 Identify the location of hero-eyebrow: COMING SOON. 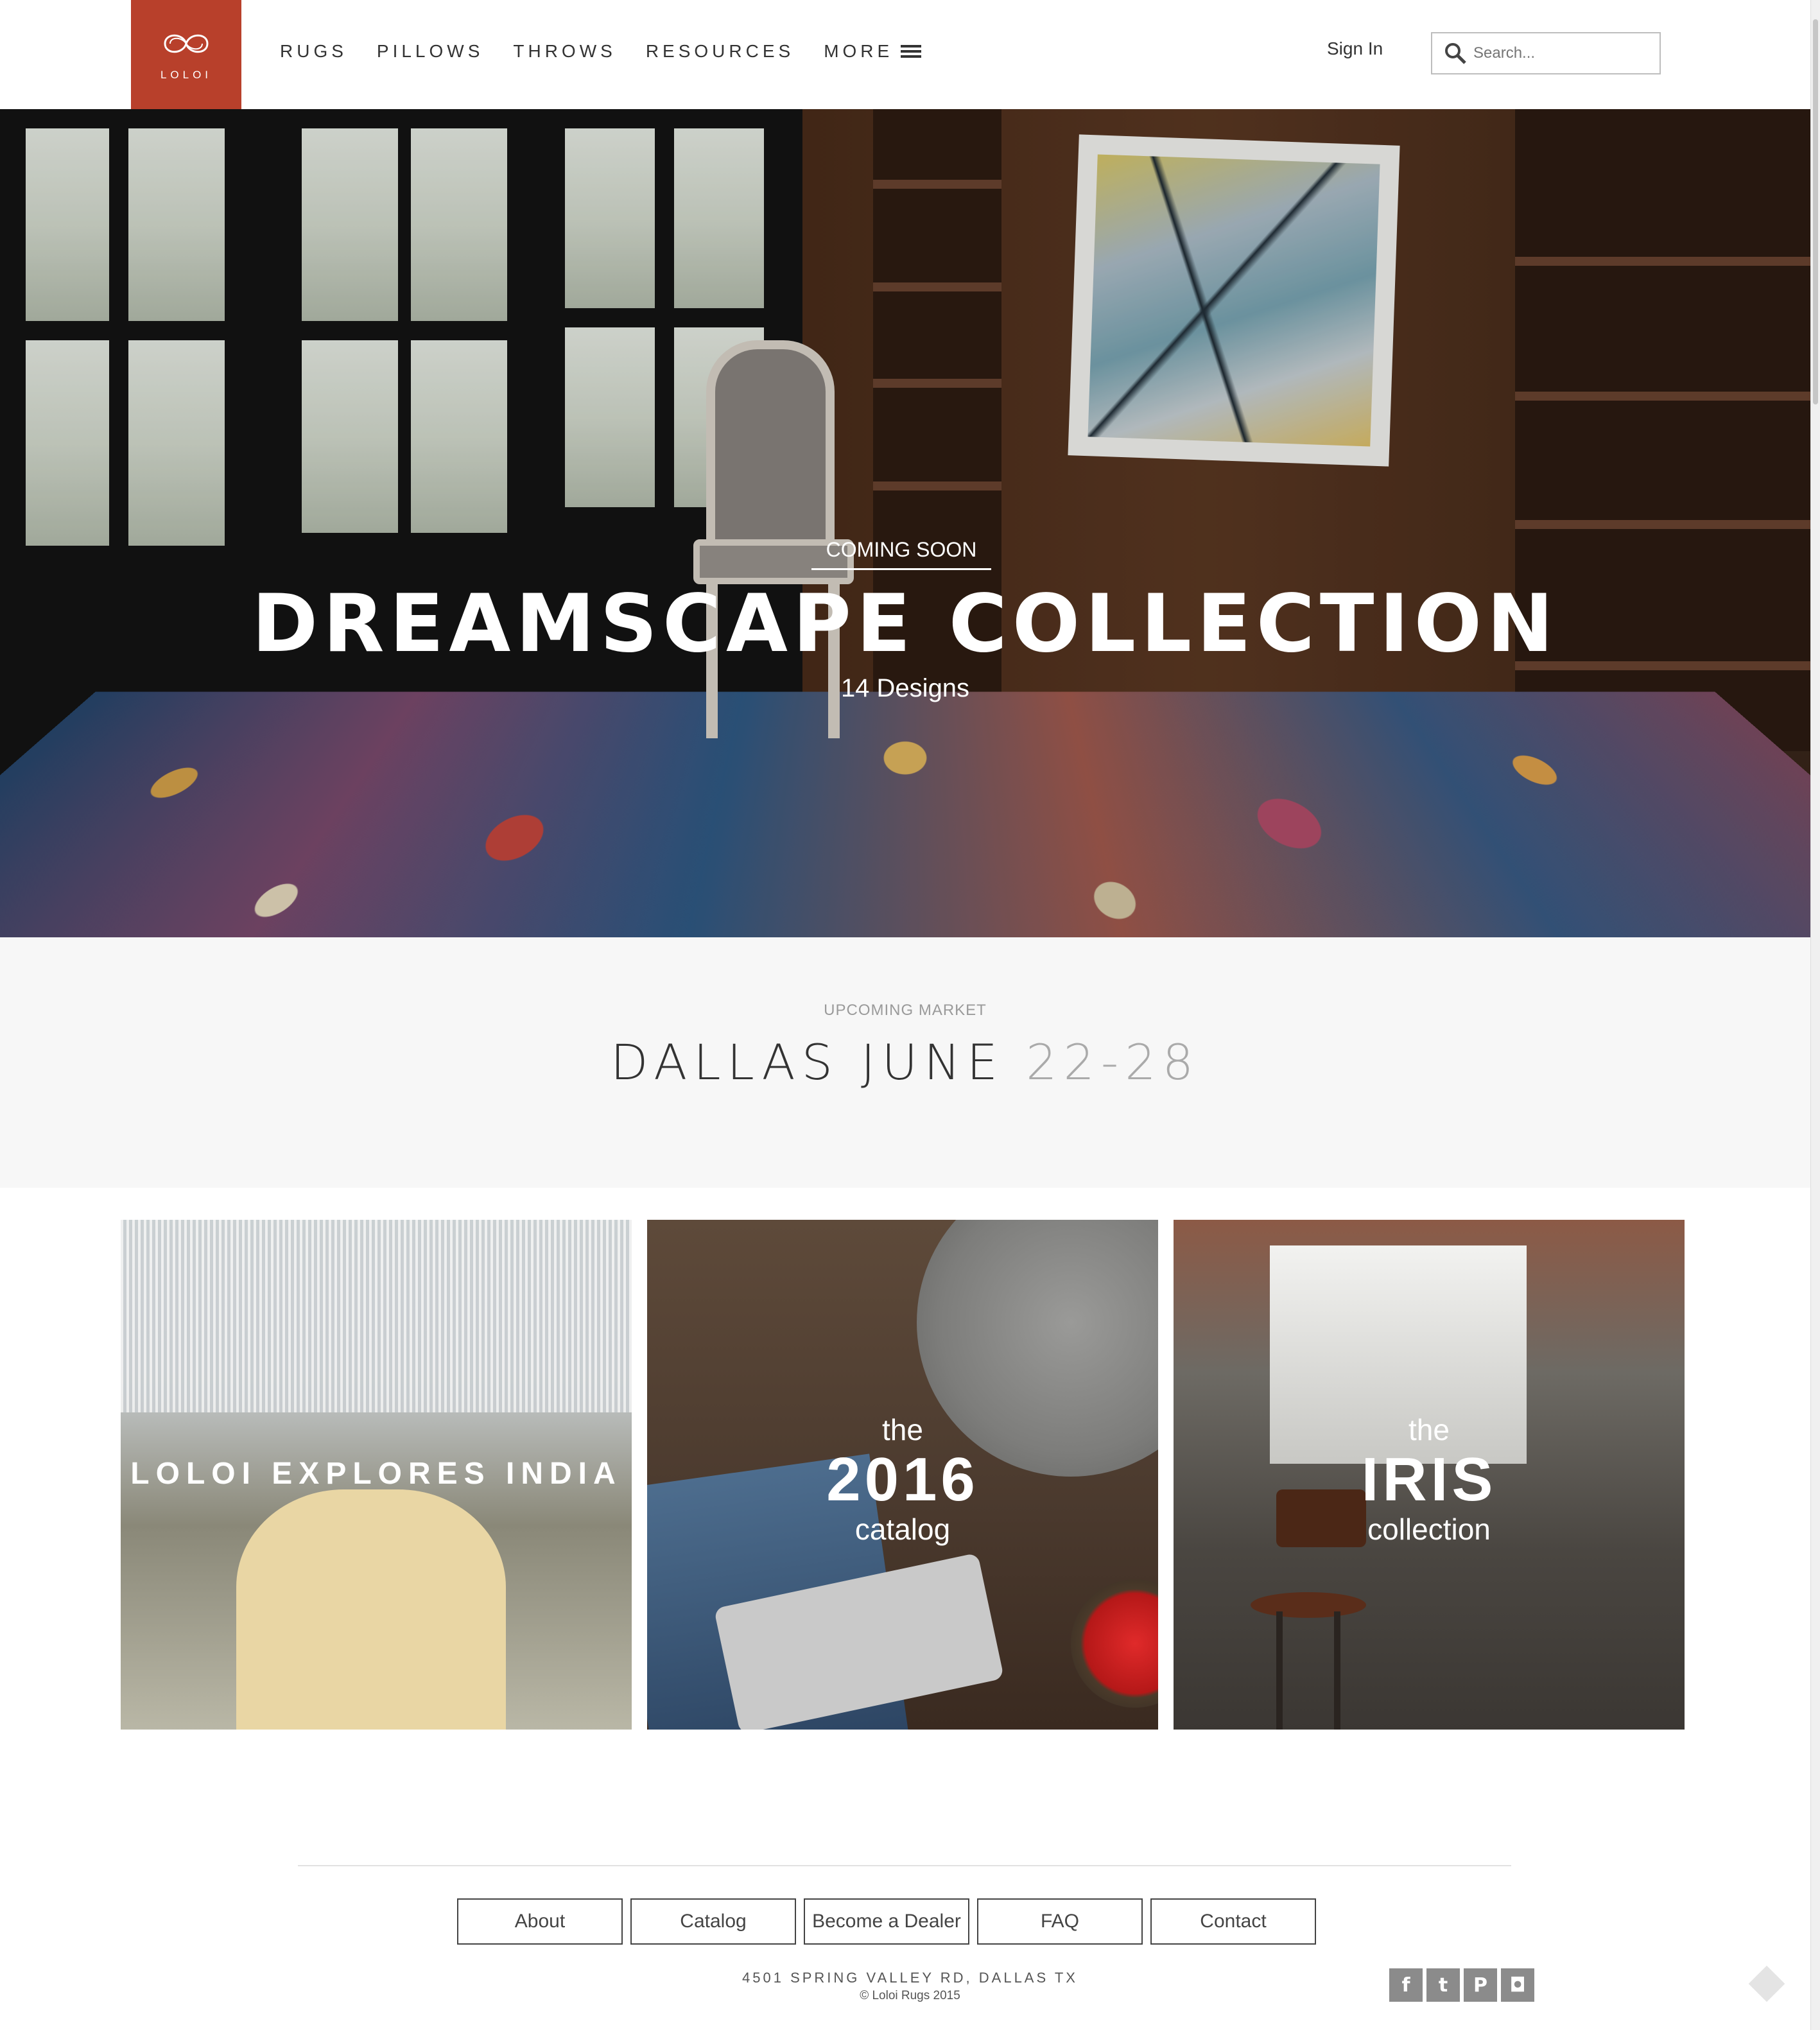
(901, 554).